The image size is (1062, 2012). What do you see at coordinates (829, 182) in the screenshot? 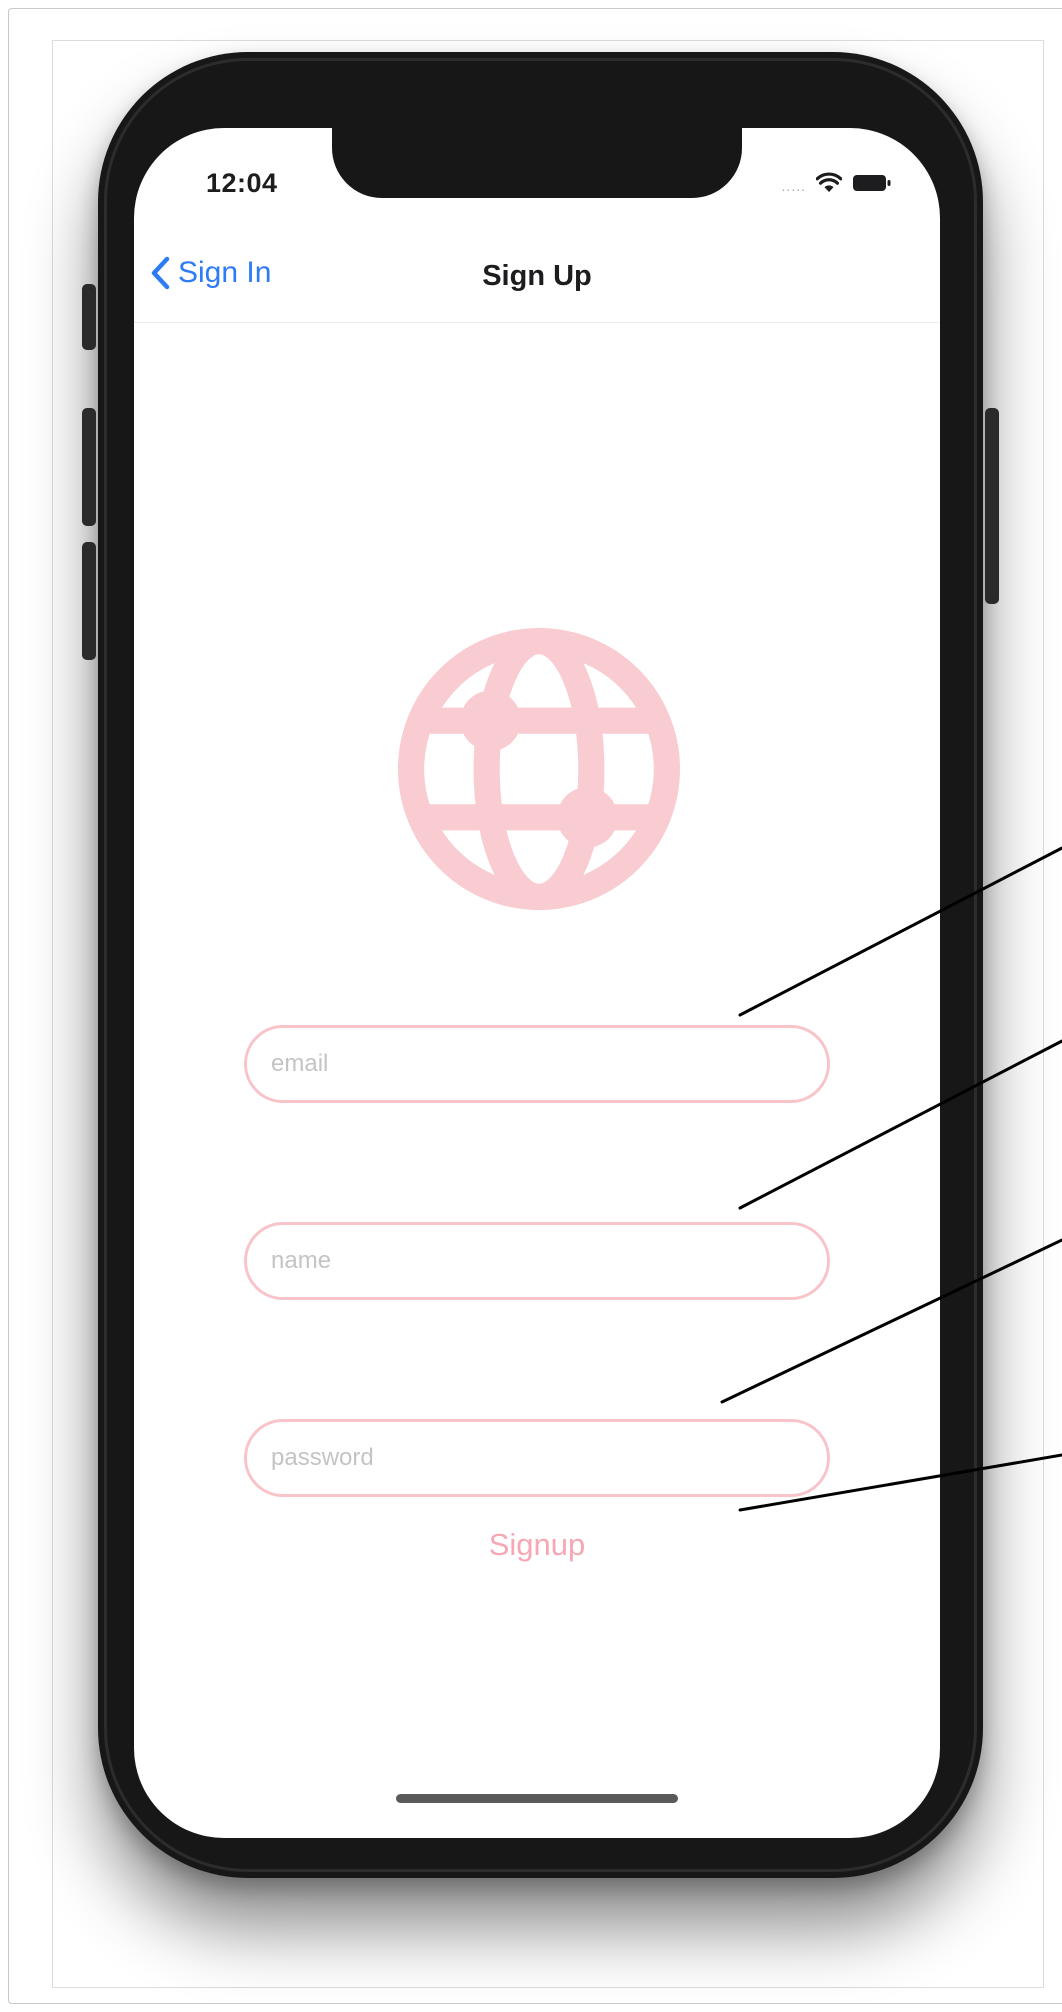
I see `wifi-icon` at bounding box center [829, 182].